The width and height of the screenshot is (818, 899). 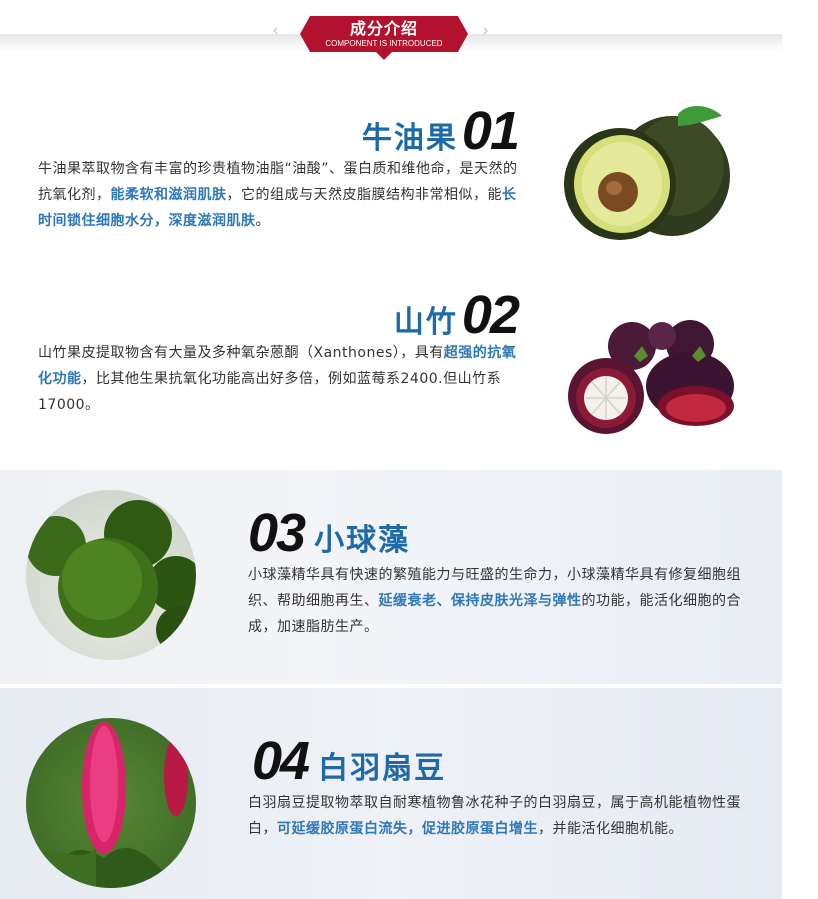 I want to click on description-text: 山竹果皮提取物含有大量及多种氧杂蒽酮（Xanthones），具有, so click(x=241, y=353).